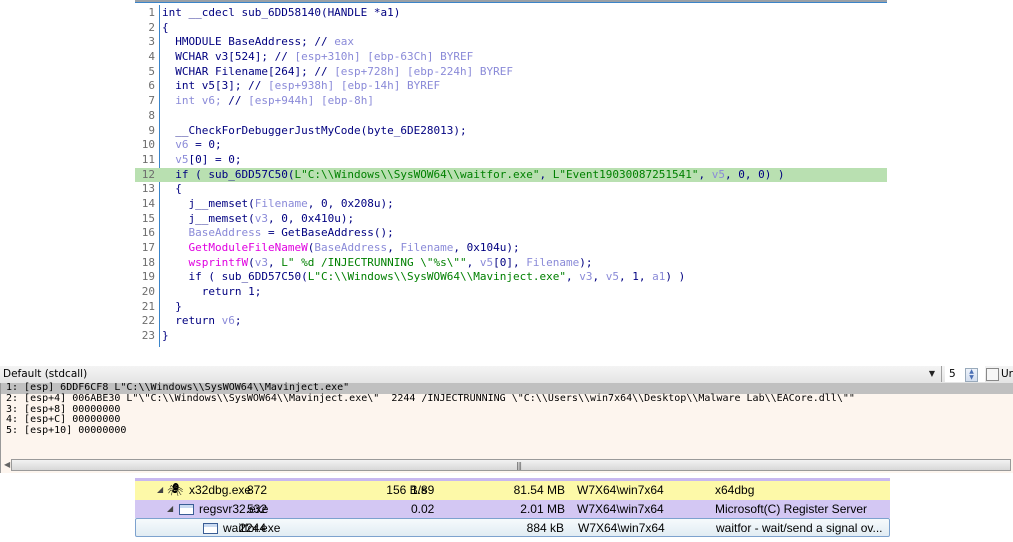  What do you see at coordinates (248, 42) in the screenshot?
I see `code-token: HMODULE BaseAddress; //` at bounding box center [248, 42].